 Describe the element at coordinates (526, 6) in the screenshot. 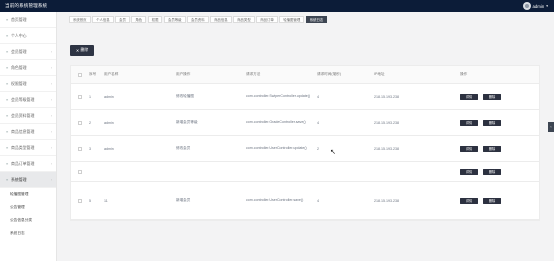

I see `avatar` at that location.